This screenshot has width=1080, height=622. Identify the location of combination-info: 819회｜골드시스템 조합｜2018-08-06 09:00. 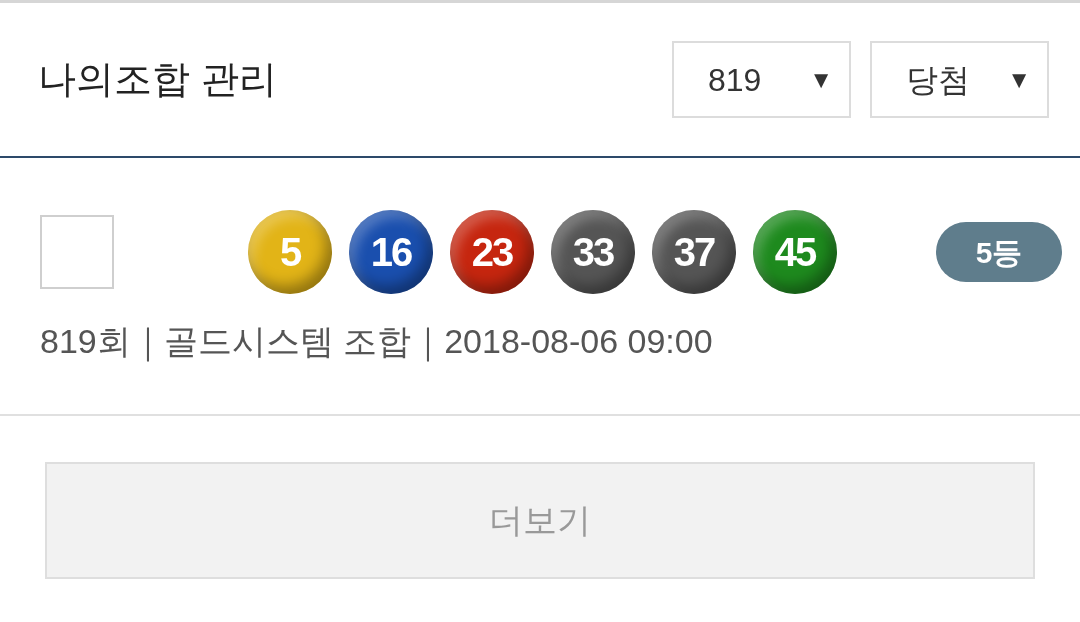
(377, 342).